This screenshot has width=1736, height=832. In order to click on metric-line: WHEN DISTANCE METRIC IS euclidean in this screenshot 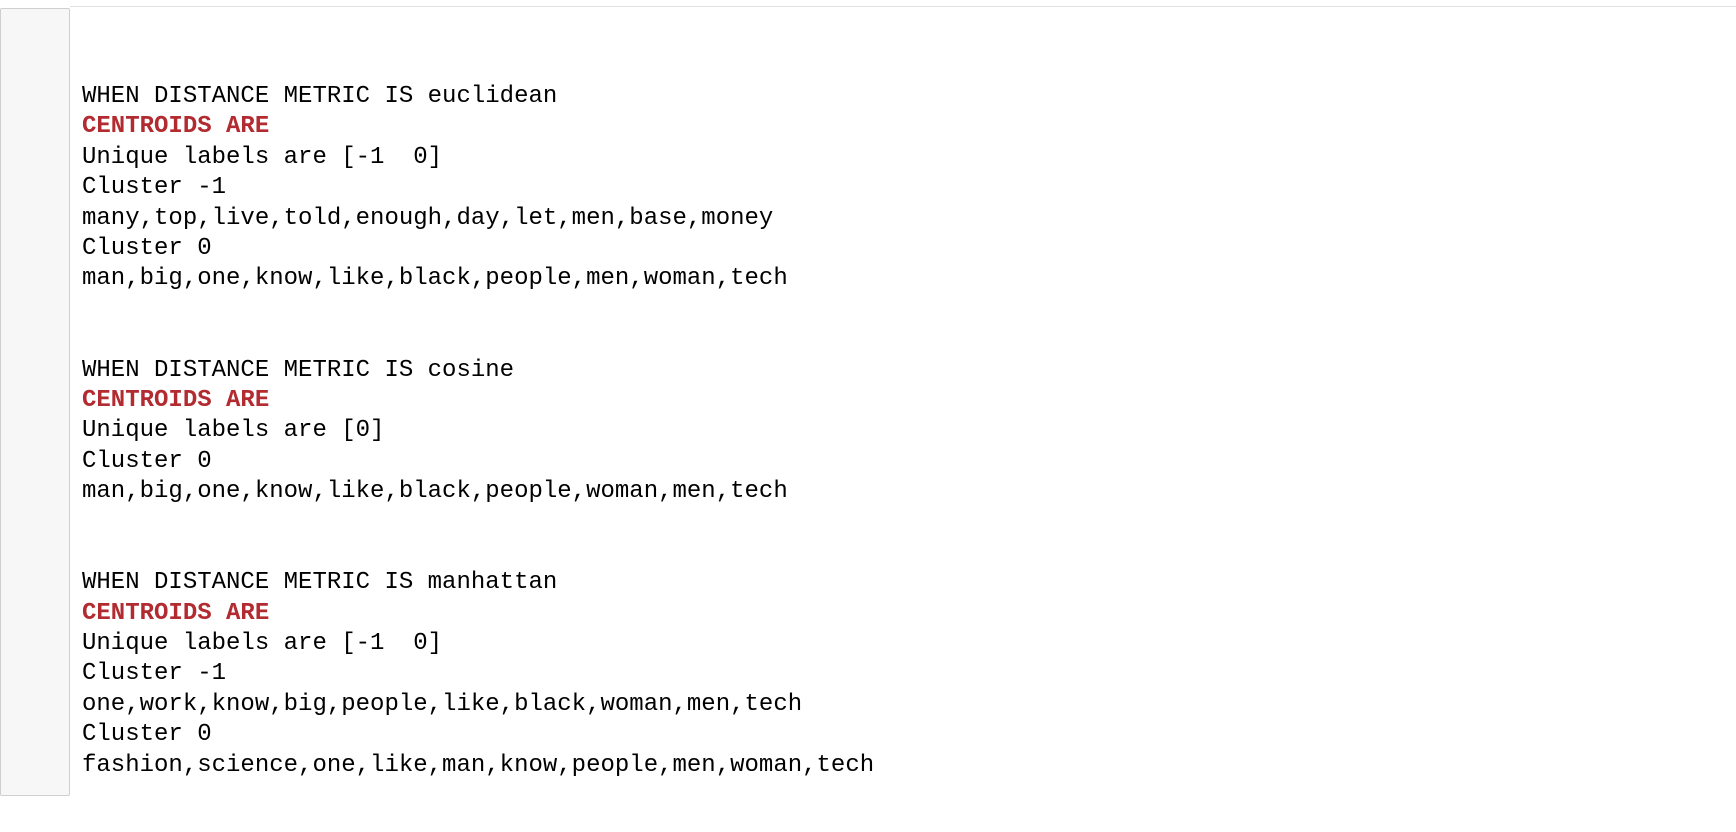, I will do `click(320, 96)`.